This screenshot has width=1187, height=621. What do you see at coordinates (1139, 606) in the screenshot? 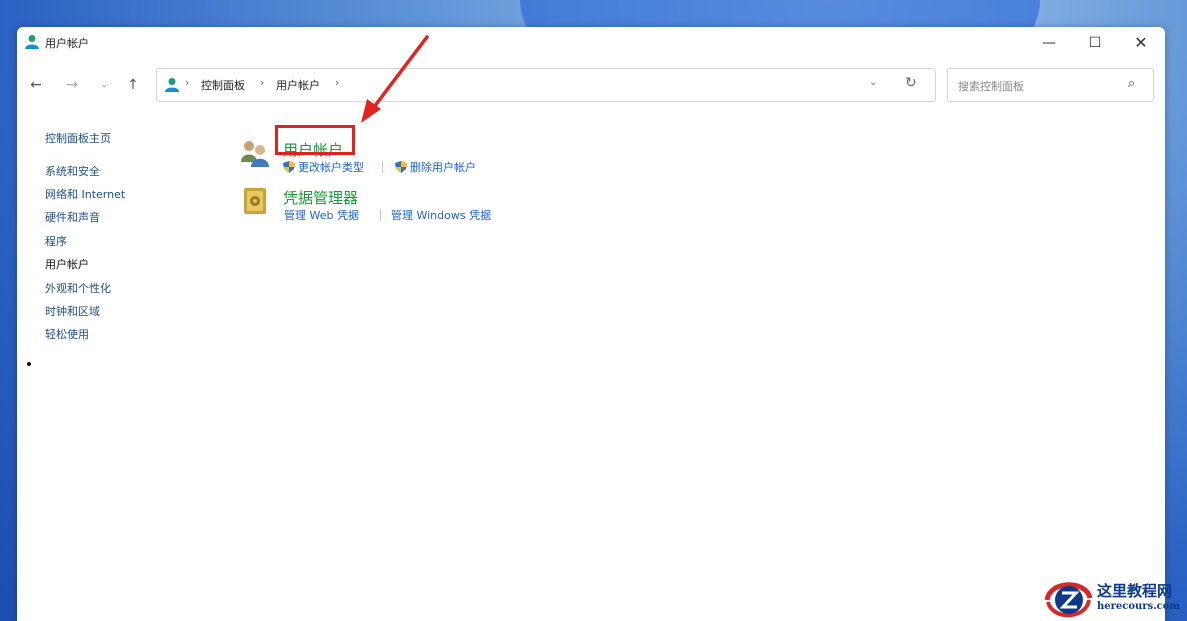
I see `watermark-text-en: herecours.com` at bounding box center [1139, 606].